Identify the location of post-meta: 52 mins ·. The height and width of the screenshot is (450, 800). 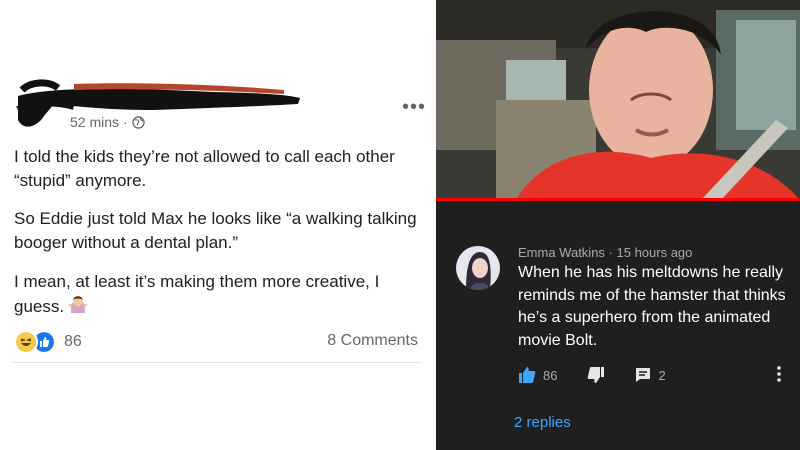
(107, 122).